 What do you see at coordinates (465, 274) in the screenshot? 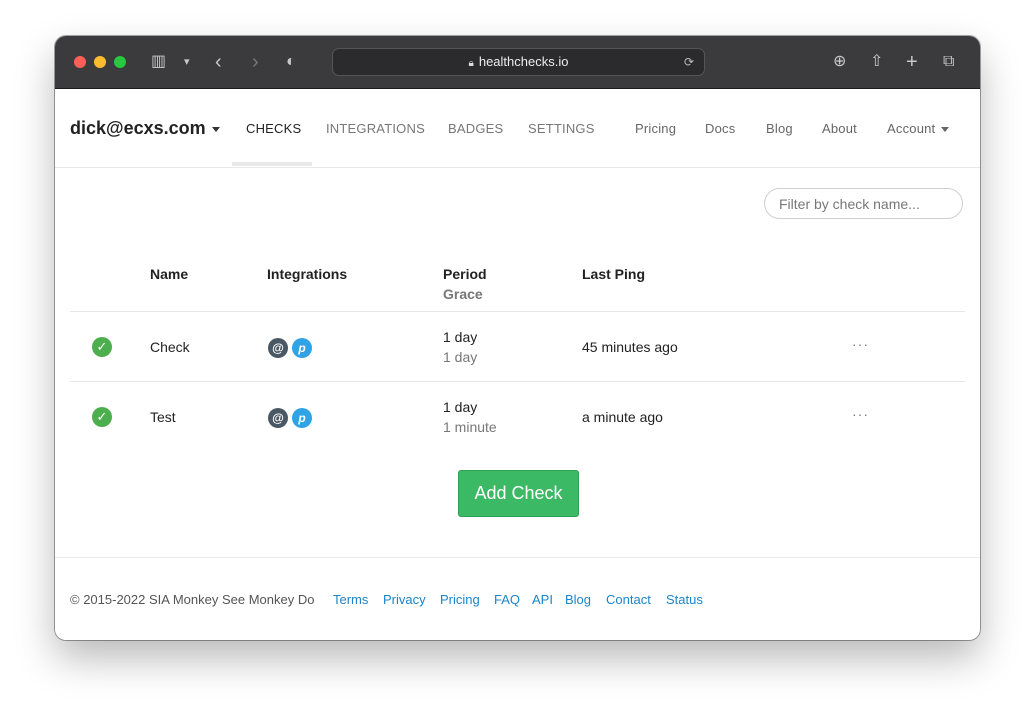
I see `header-period: Period` at bounding box center [465, 274].